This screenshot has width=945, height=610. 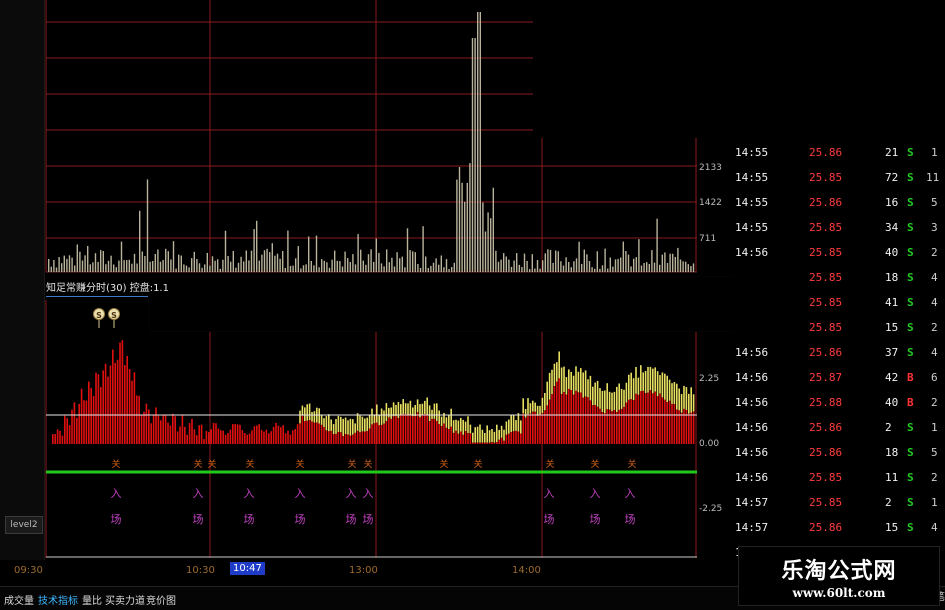 I want to click on trade-volume: 72, so click(x=892, y=177).